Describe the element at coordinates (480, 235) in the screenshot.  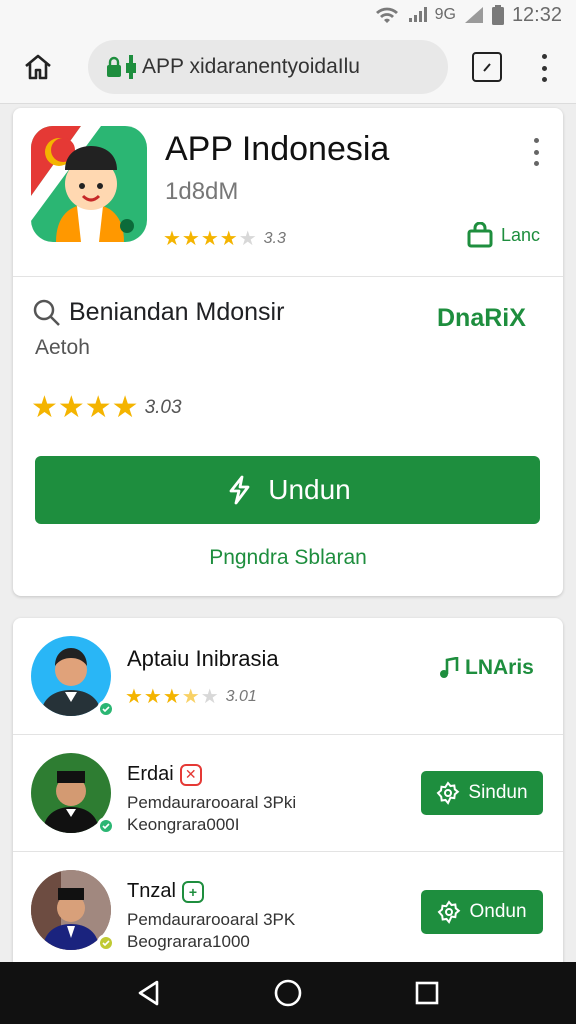
I see `bag-icon` at that location.